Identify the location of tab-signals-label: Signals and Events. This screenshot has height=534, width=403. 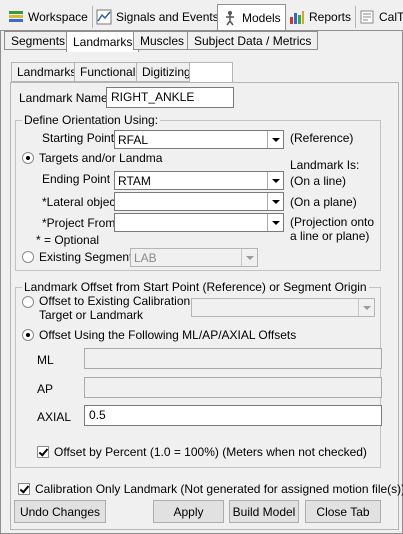
(167, 17).